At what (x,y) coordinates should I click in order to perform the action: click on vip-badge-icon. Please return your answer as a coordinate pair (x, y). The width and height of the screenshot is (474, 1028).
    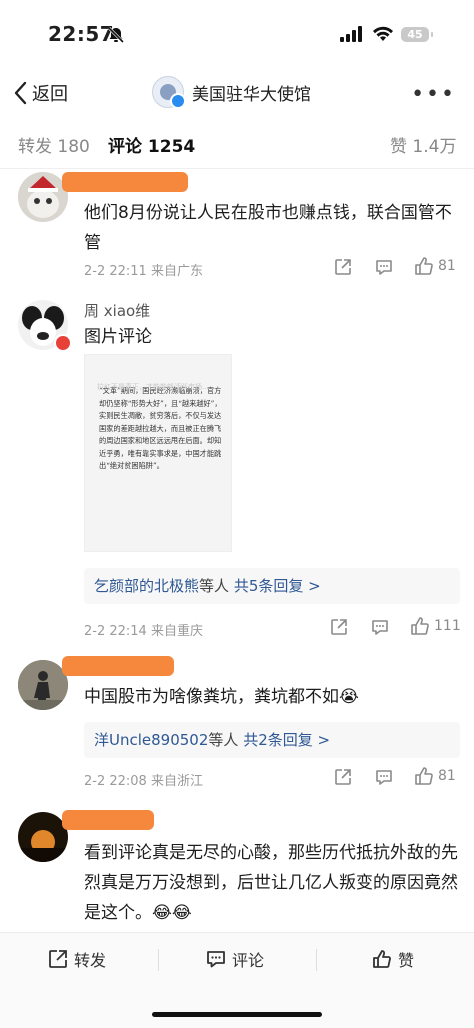
    Looking at the image, I should click on (63, 343).